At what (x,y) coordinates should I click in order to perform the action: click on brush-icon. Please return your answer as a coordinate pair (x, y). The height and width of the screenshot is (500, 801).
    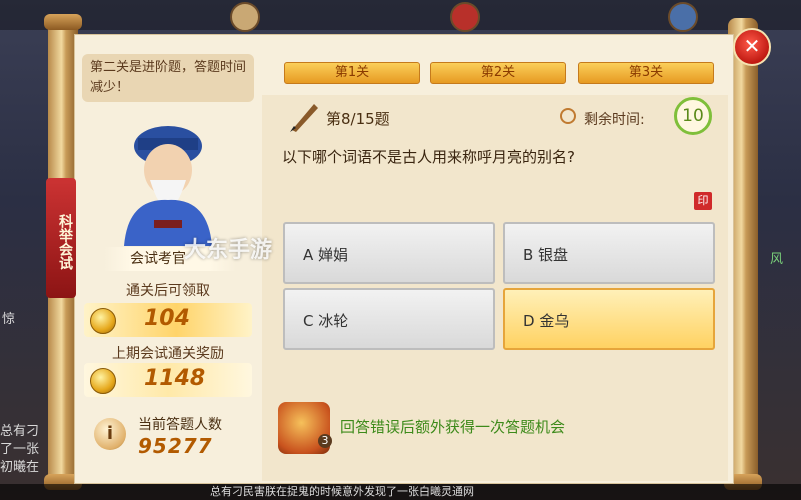
    Looking at the image, I should click on (304, 116).